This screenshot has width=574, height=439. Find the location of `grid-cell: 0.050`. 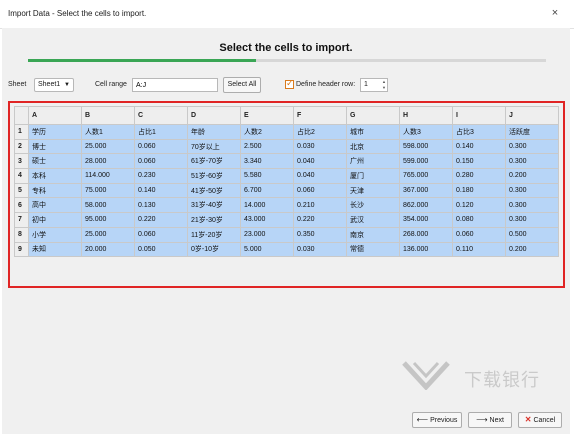

grid-cell: 0.050 is located at coordinates (161, 249).